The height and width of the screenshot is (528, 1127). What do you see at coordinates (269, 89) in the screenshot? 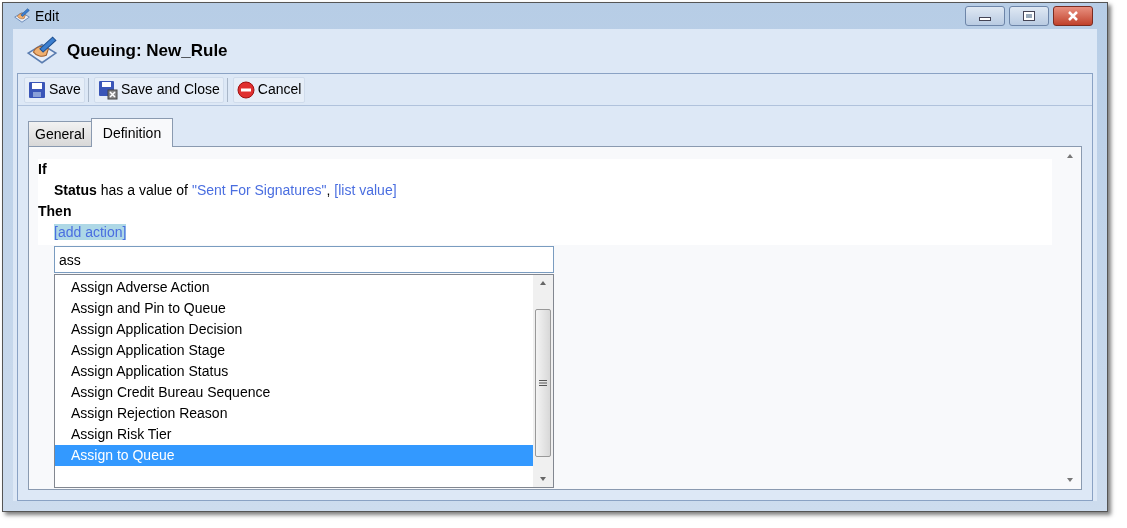
I see `toolbar-button: Cancel` at bounding box center [269, 89].